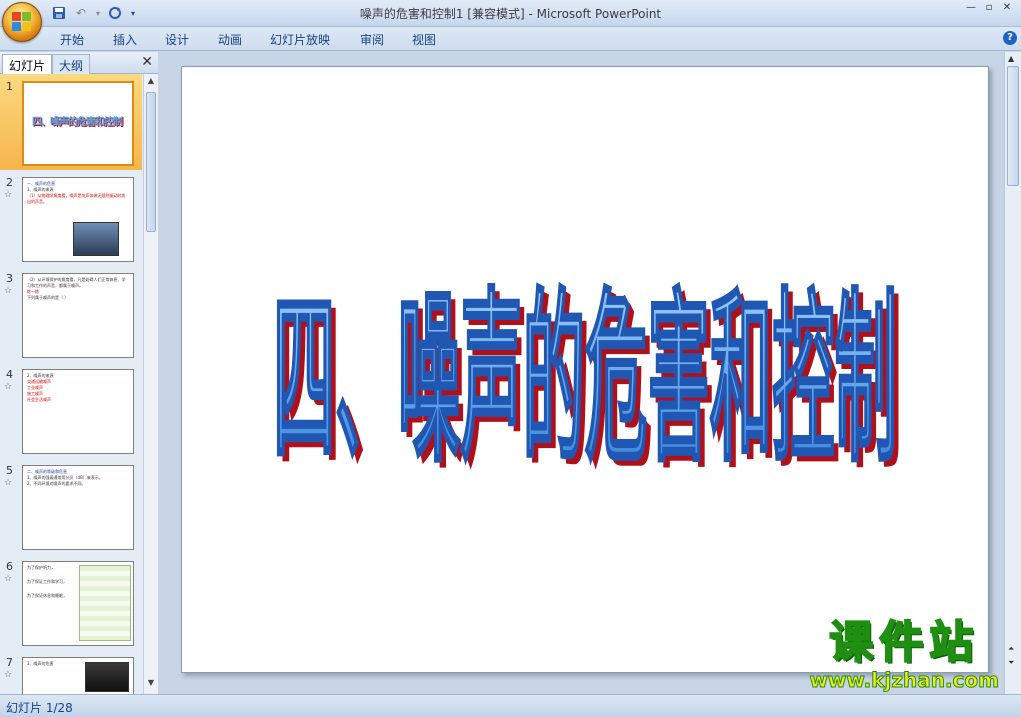 This screenshot has height=717, width=1021. What do you see at coordinates (76, 282) in the screenshot?
I see `thumb-line: （2）从环境保护的角度看，凡是妨碍人们正常休息、学习和工作的声音，都属于噪声。` at bounding box center [76, 282].